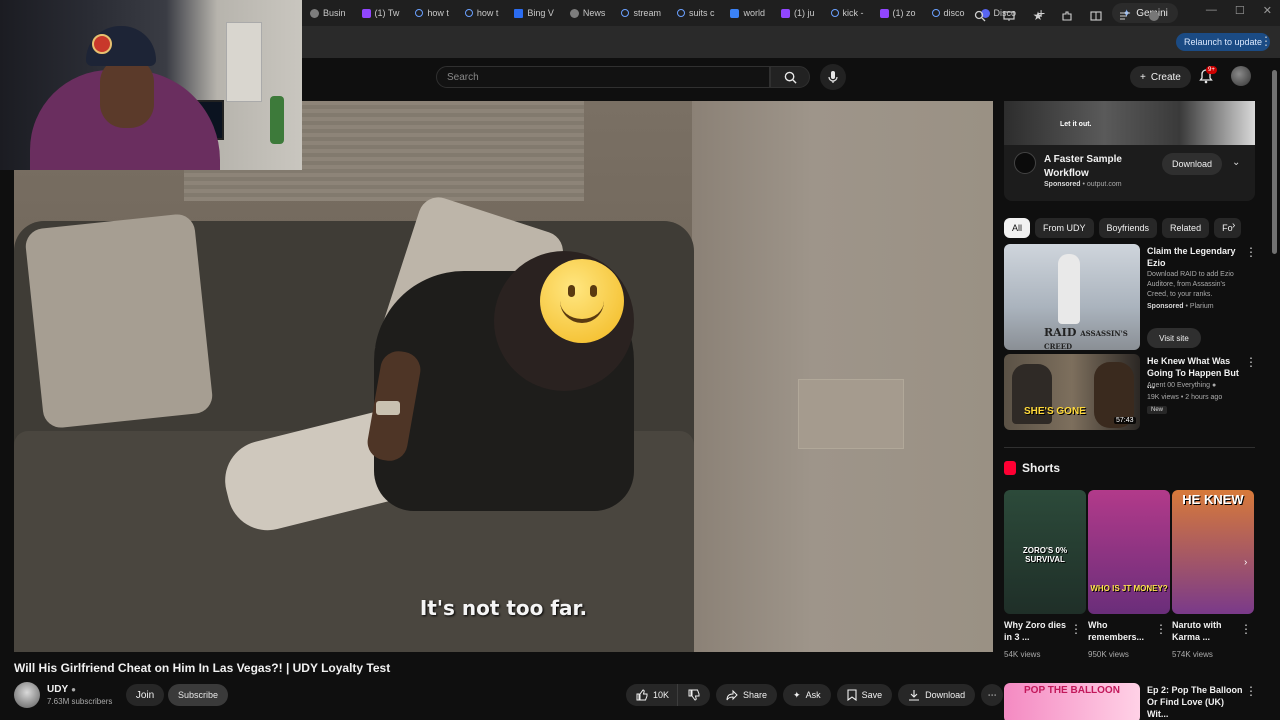  What do you see at coordinates (27, 695) in the screenshot?
I see `channel-avatar` at bounding box center [27, 695].